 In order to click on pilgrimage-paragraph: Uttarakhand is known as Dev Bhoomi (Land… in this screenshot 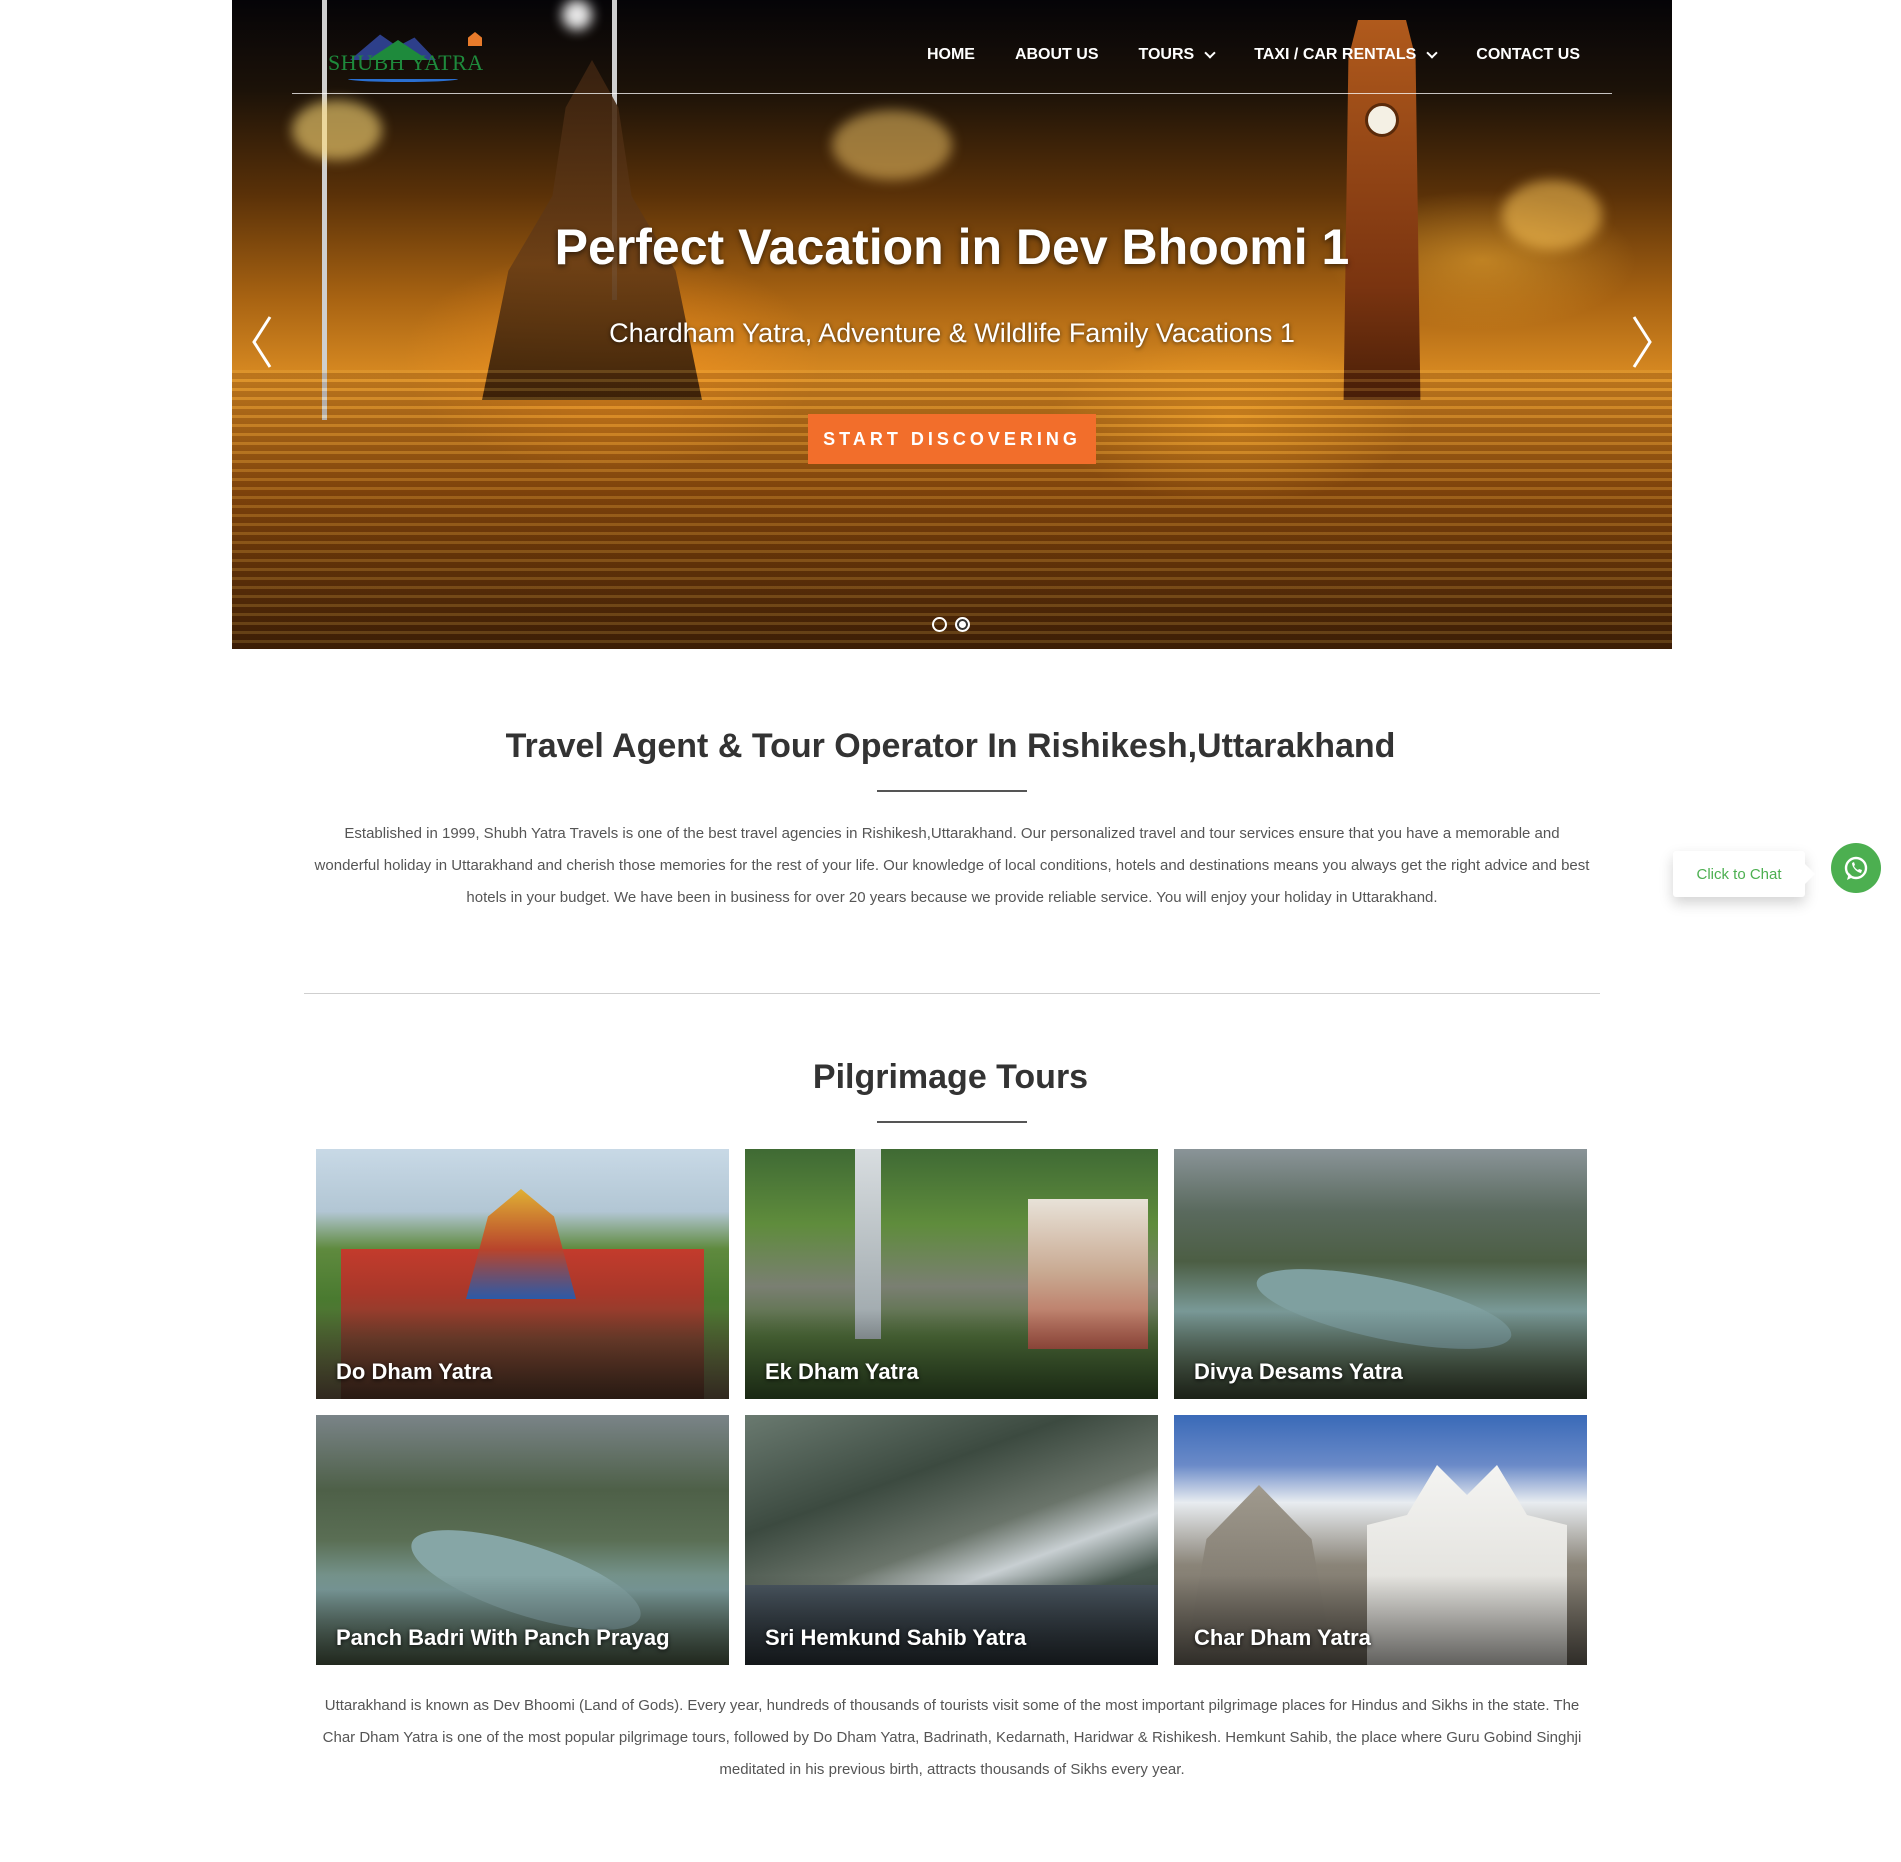, I will do `click(952, 1737)`.